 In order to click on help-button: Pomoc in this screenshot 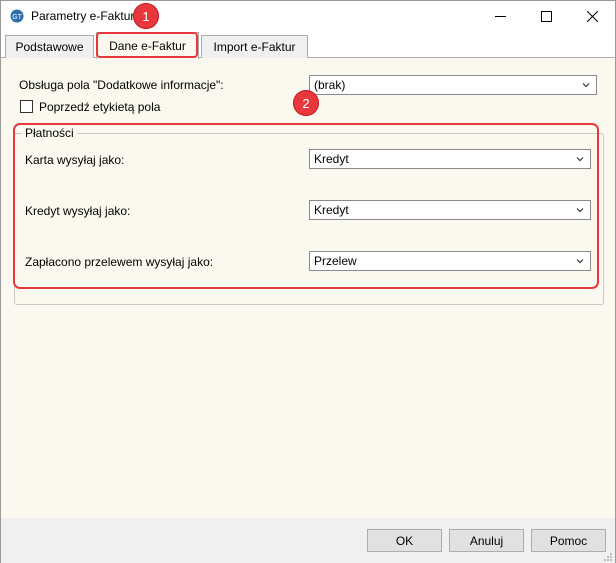, I will do `click(568, 540)`.